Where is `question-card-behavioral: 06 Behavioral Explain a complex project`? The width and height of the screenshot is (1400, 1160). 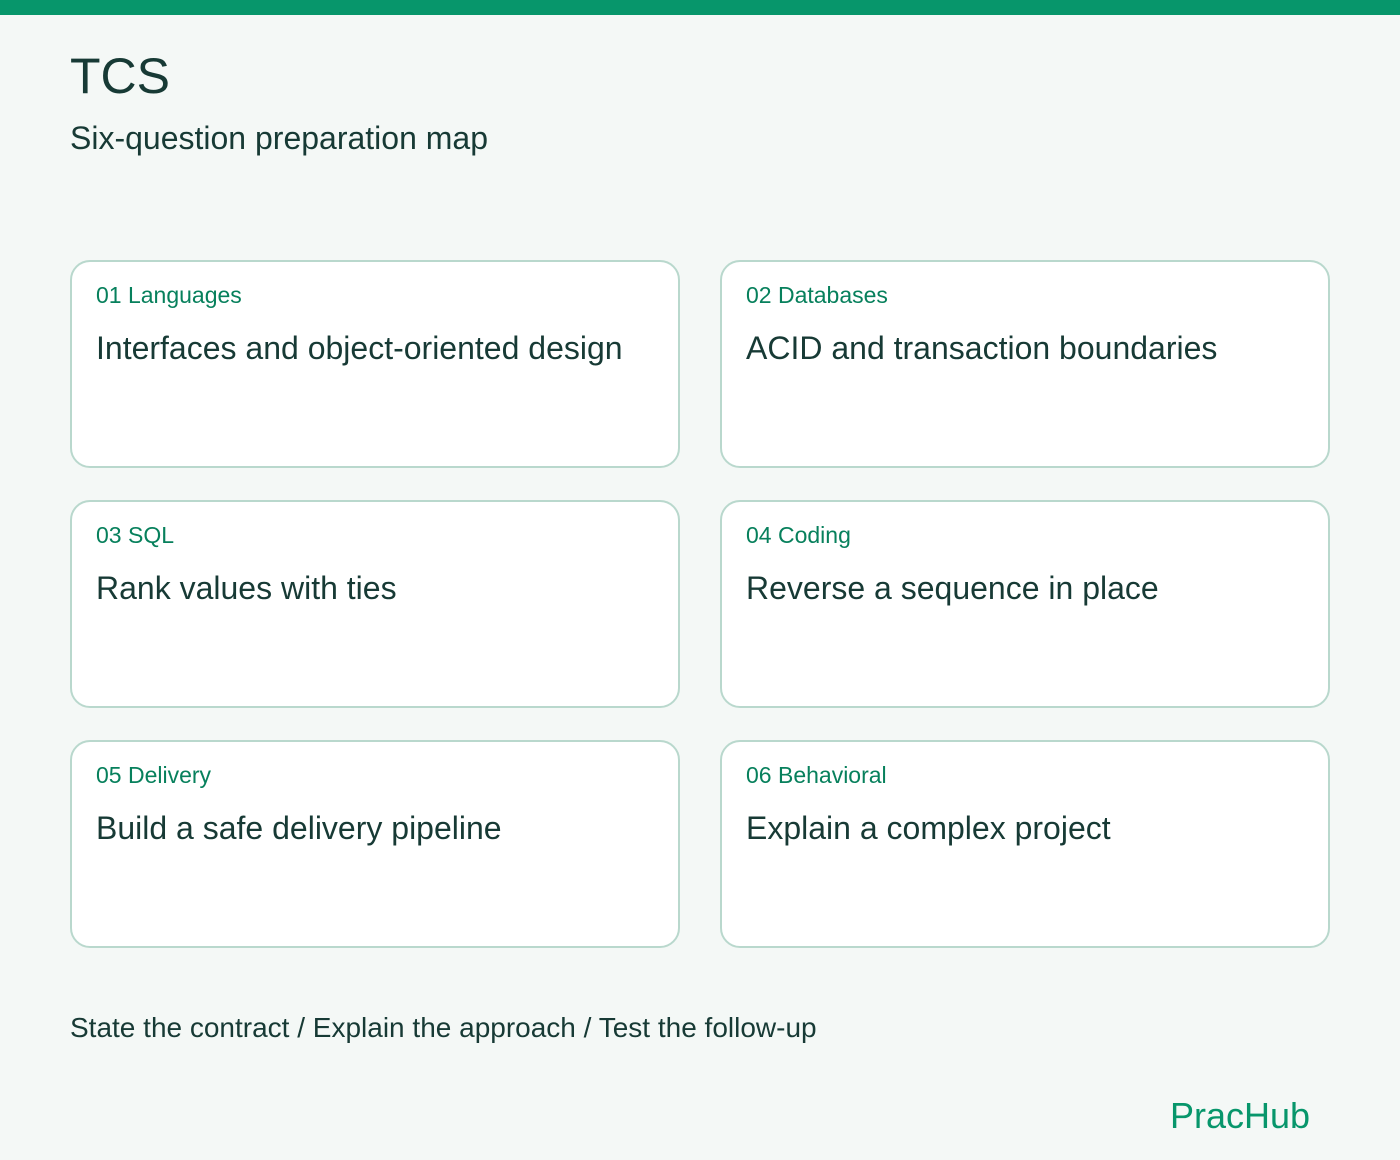 question-card-behavioral: 06 Behavioral Explain a complex project is located at coordinates (1025, 844).